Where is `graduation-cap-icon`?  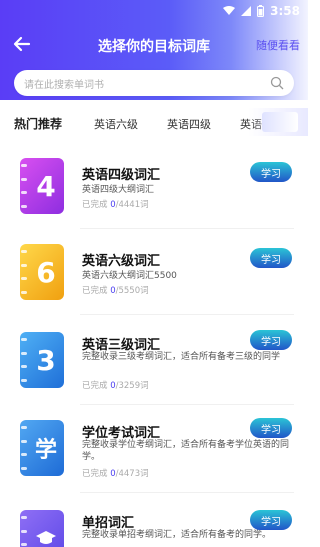
graduation-cap-icon is located at coordinates (46, 532).